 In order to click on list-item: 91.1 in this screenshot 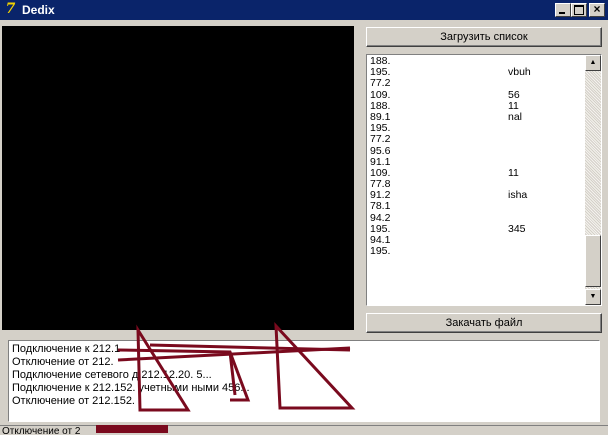, I will do `click(476, 162)`.